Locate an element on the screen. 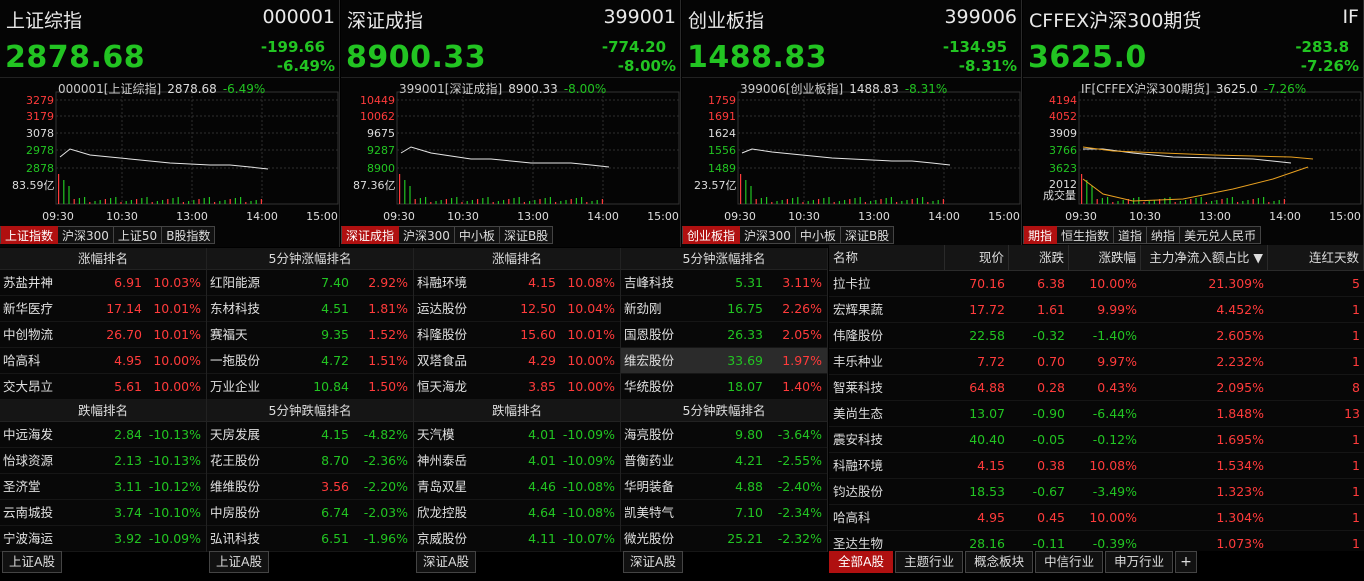 Image resolution: width=1364 pixels, height=581 pixels. bottom-tab-sz-a-2: 深证A股 is located at coordinates (653, 562).